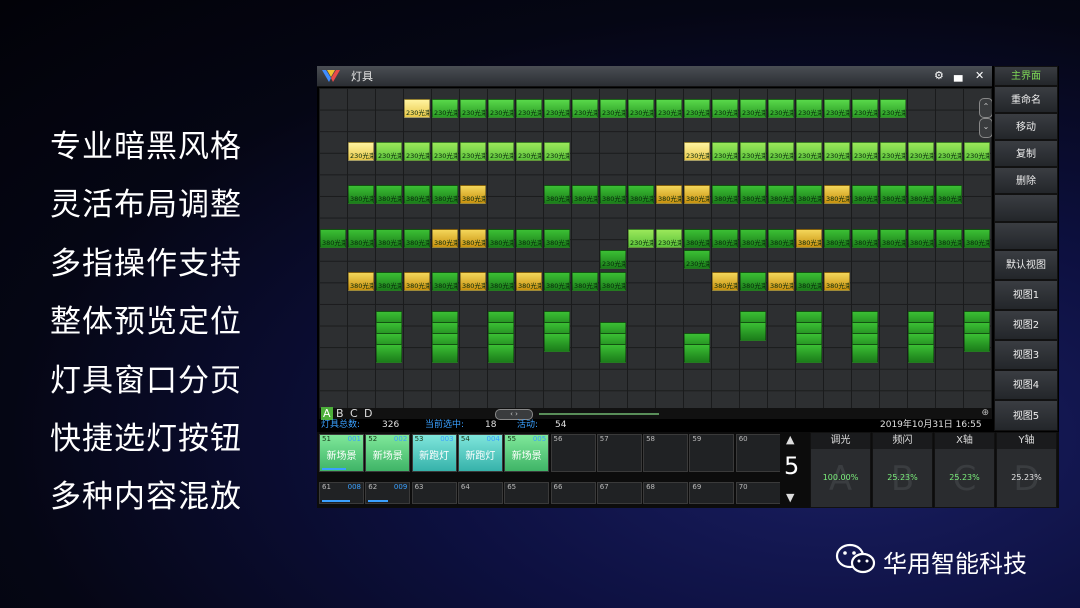  I want to click on cue-button: 61 008, so click(341, 493).